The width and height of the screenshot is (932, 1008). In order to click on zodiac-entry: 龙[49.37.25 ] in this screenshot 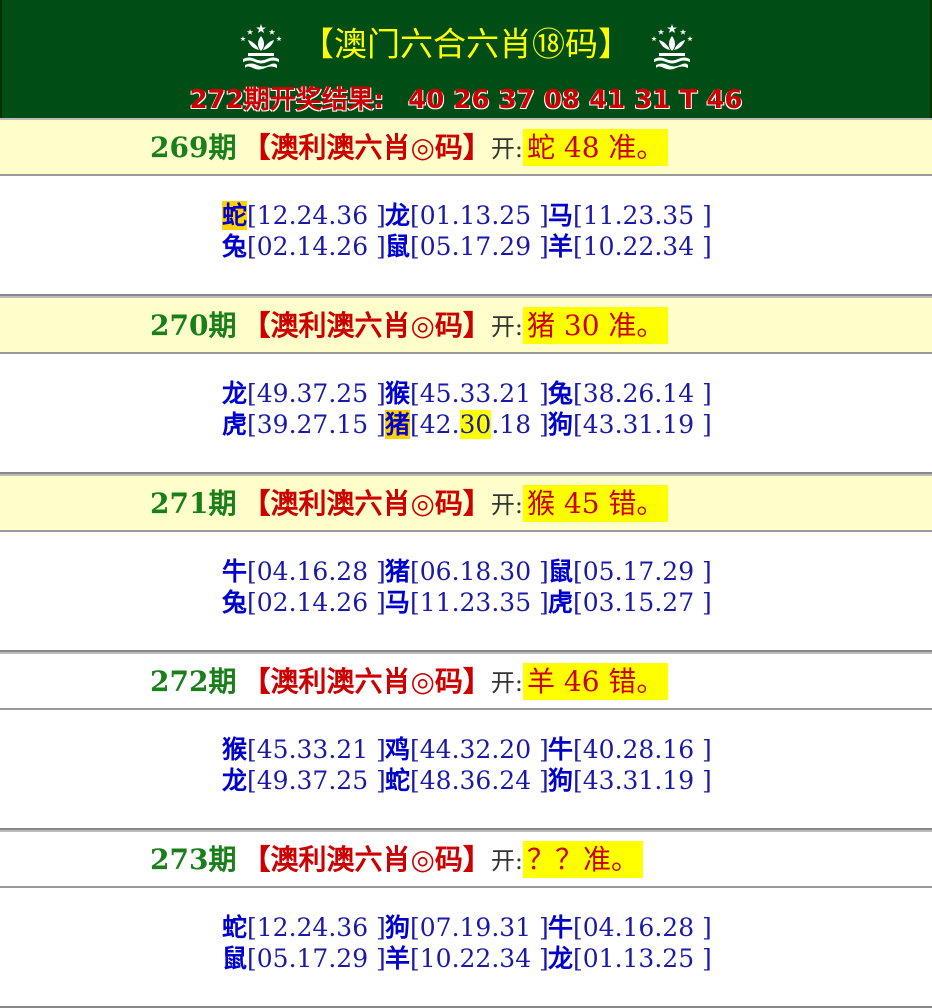, I will do `click(304, 780)`.